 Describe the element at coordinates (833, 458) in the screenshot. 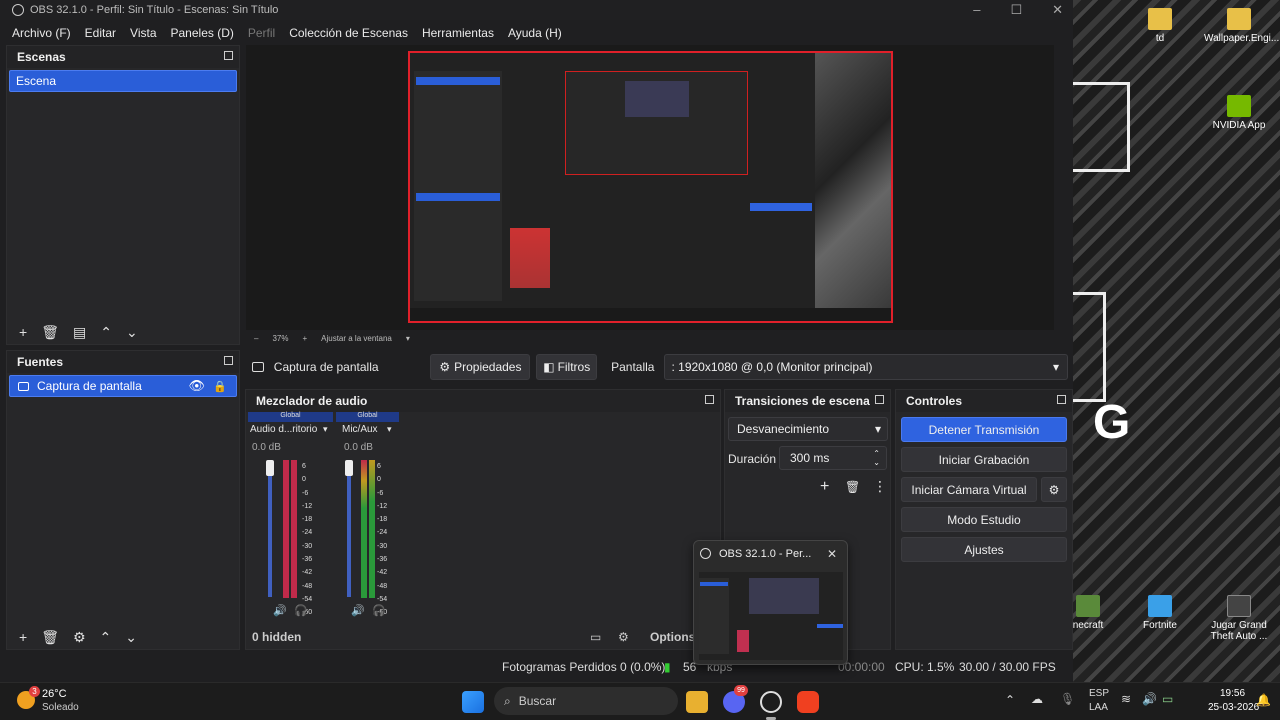

I see `duration-input: 300 ms ⌃ ⌄` at that location.